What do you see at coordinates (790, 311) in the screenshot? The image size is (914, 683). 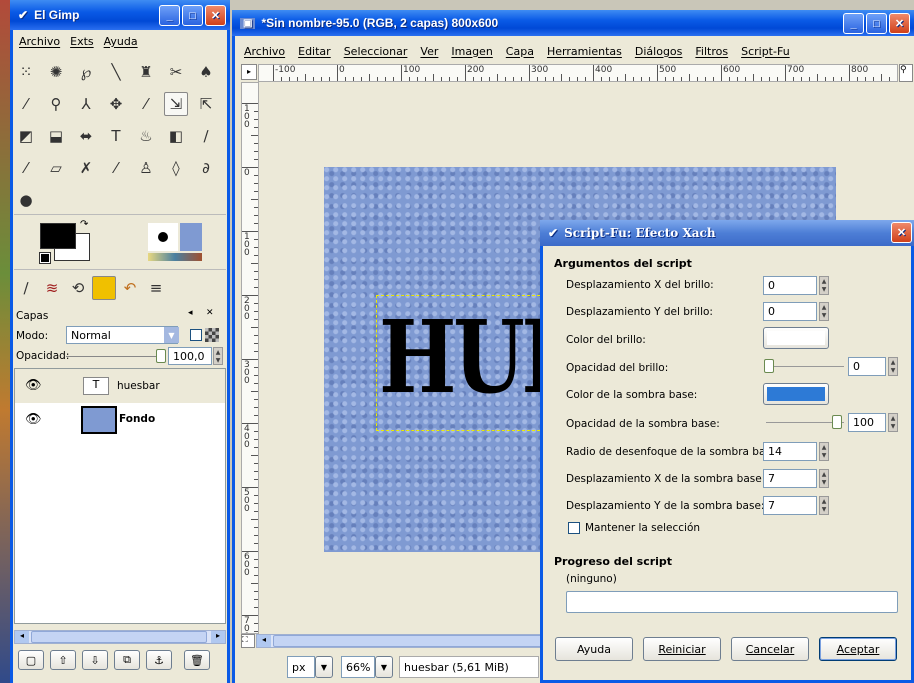 I see `glow-offset-y-input: 0` at bounding box center [790, 311].